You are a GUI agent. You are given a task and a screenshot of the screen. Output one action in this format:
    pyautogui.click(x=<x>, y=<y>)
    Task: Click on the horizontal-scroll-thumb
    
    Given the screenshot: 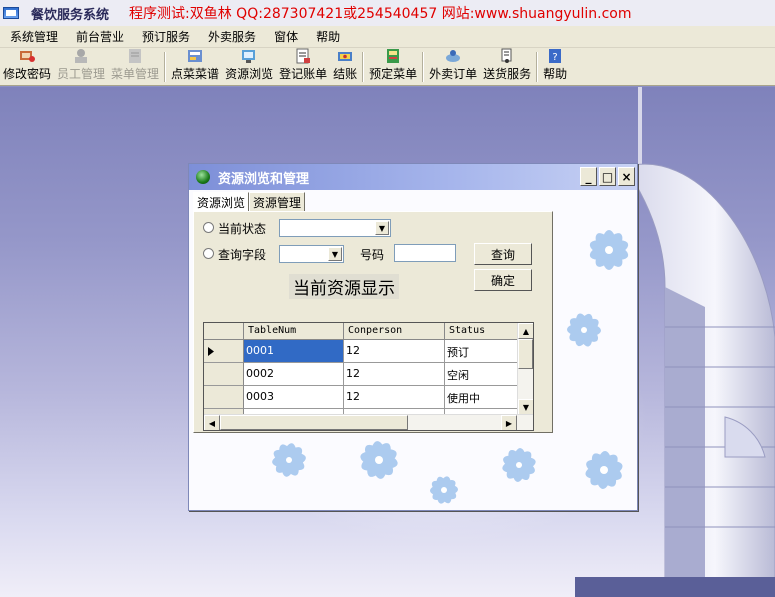 What is the action you would take?
    pyautogui.click(x=314, y=422)
    